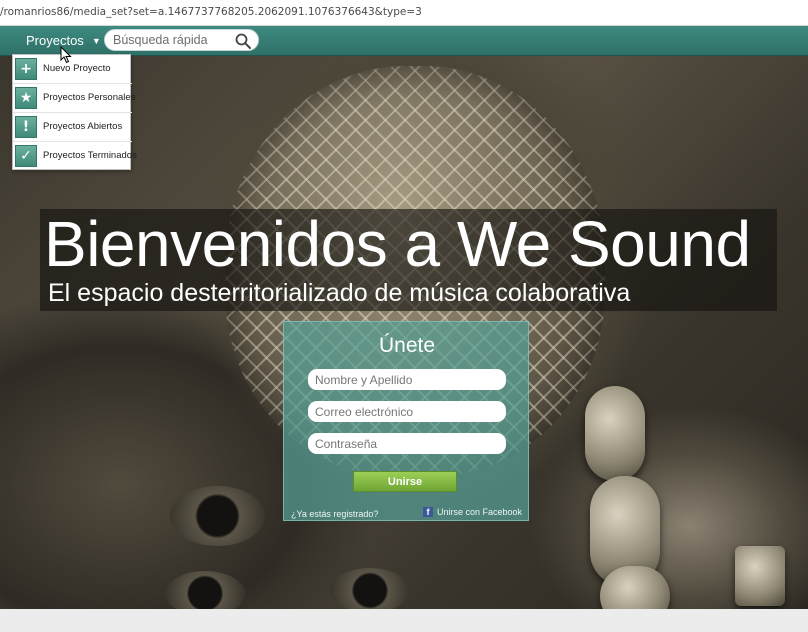  Describe the element at coordinates (26, 156) in the screenshot. I see `checkmark-icon: ✓` at that location.